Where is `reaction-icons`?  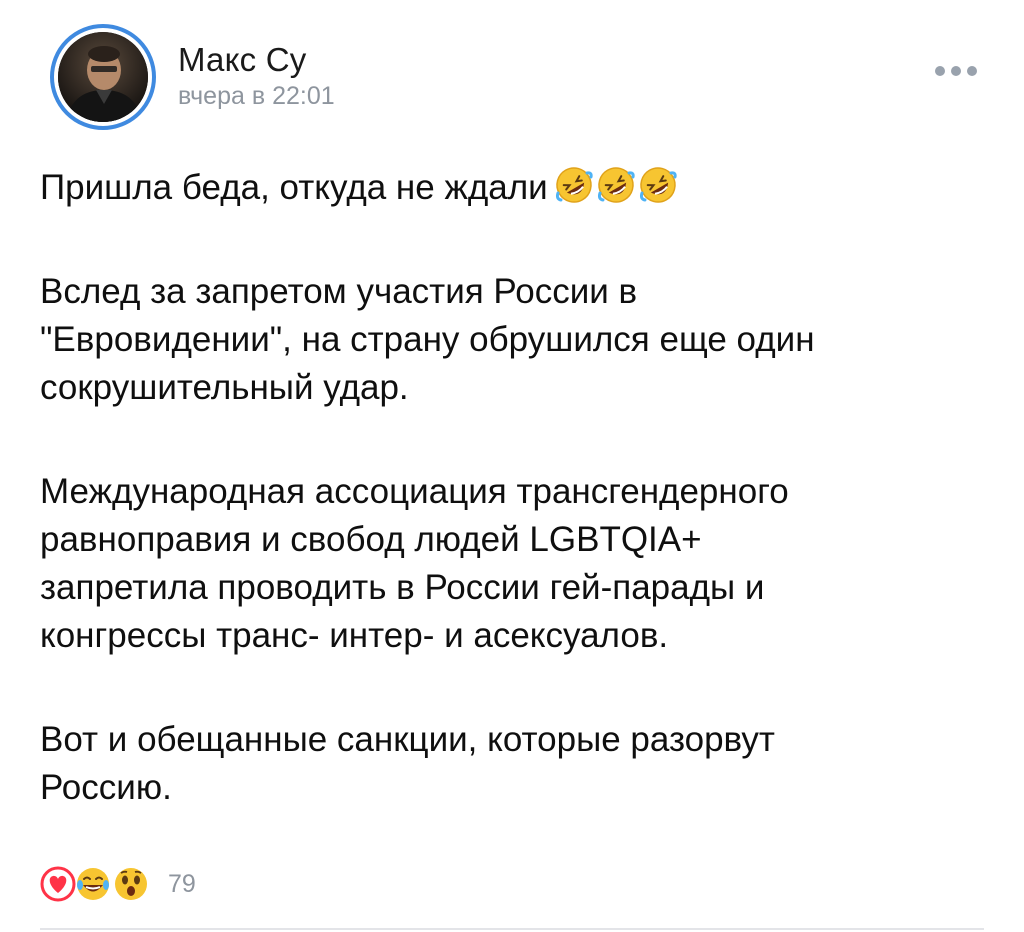
reaction-icons is located at coordinates (99, 884).